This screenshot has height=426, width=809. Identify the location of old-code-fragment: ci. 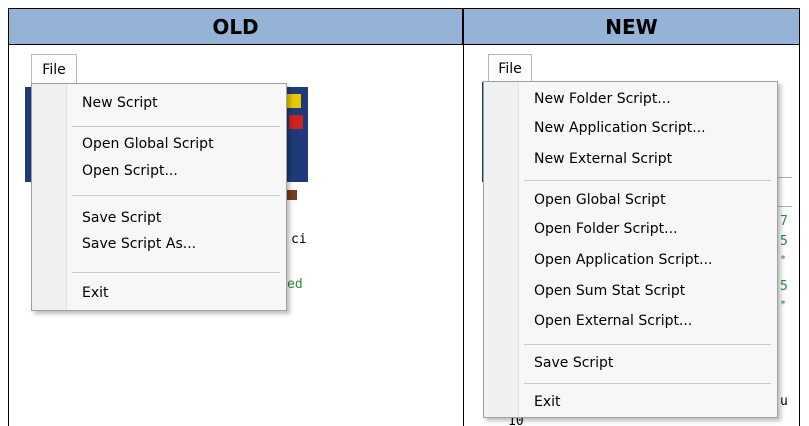
(299, 239).